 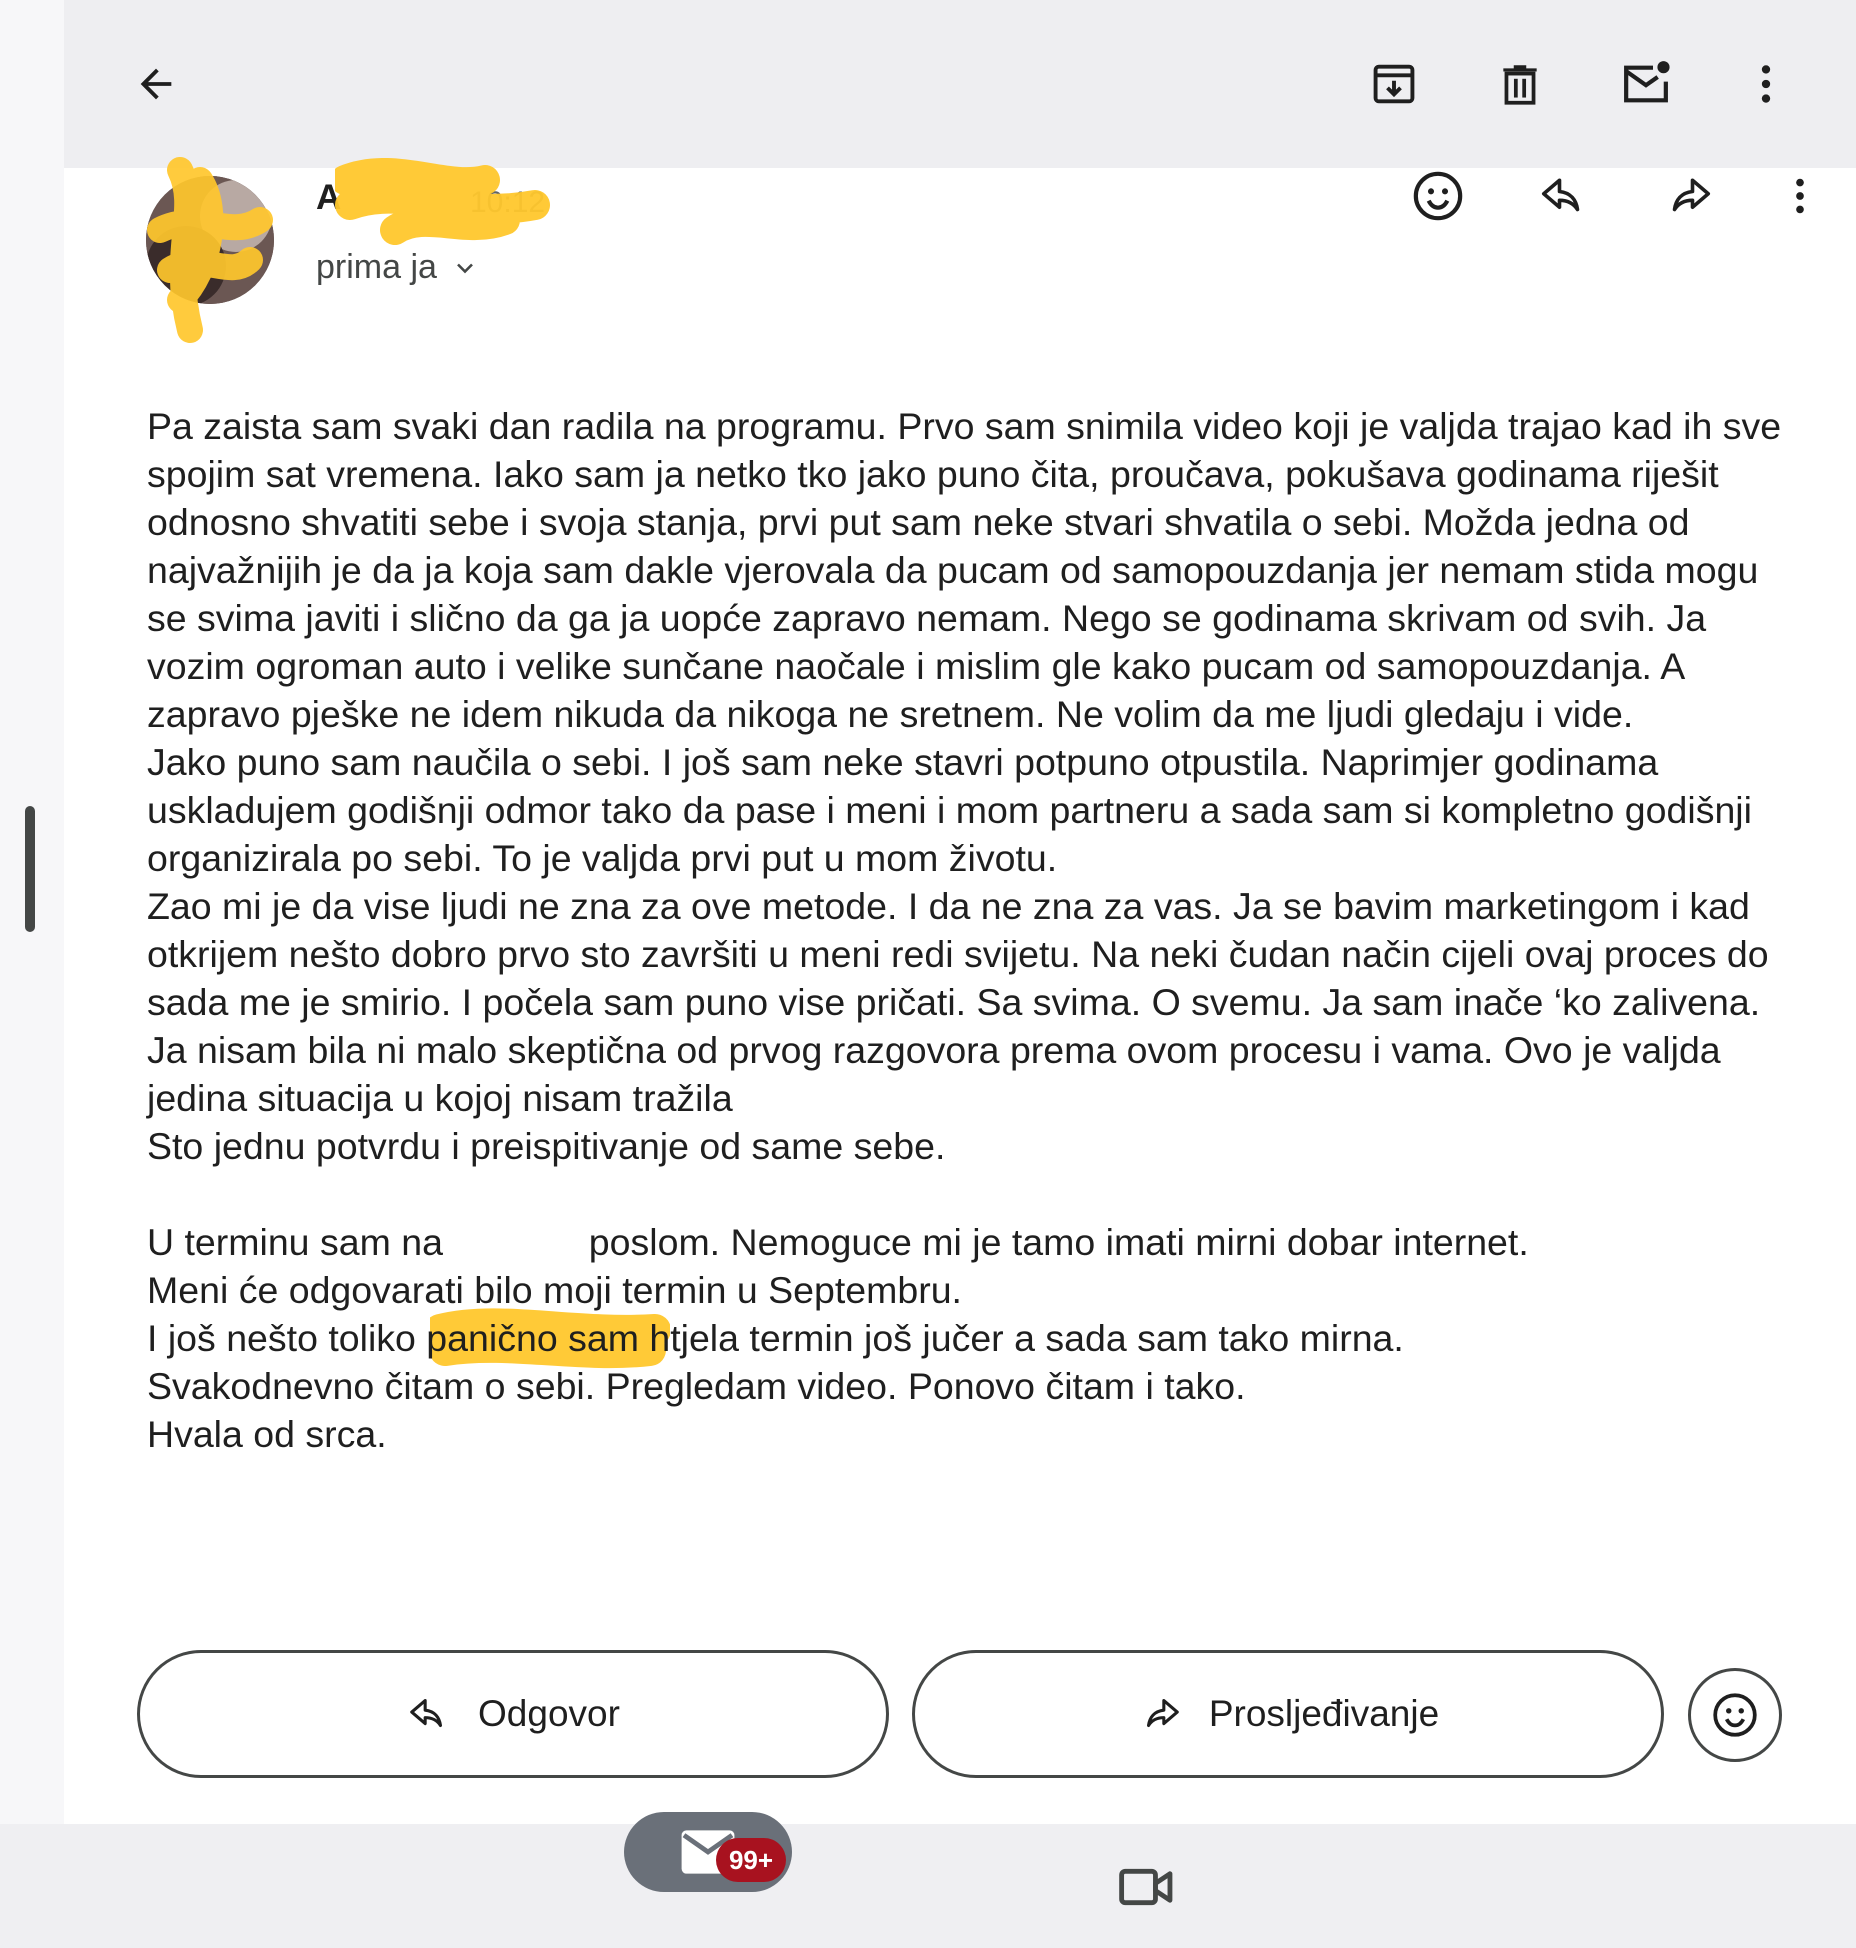 I want to click on body-paragraph: Hvala od srca., so click(x=267, y=1434).